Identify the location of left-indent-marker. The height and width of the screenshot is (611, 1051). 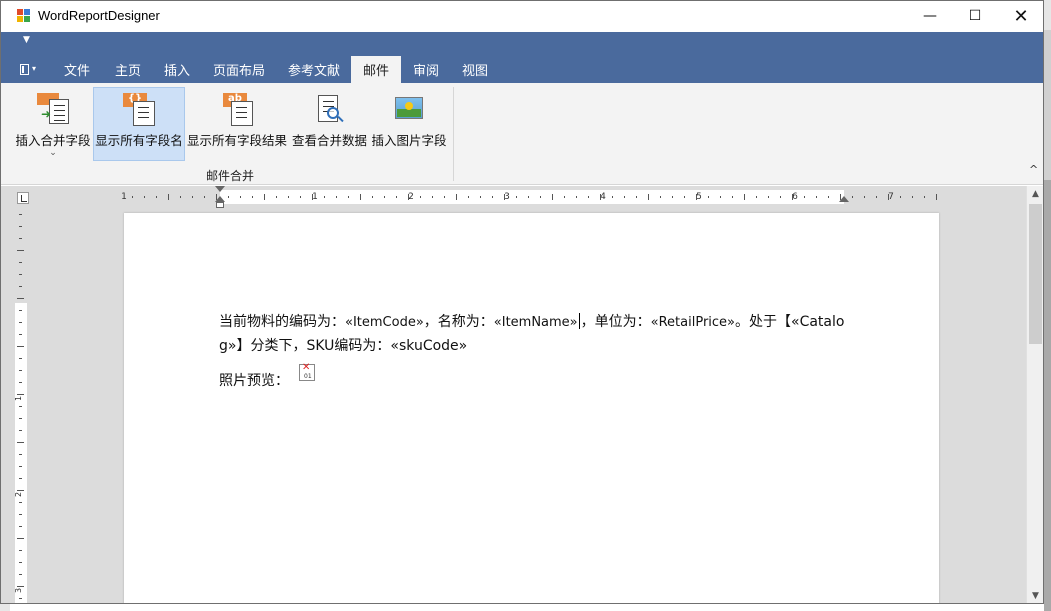
(220, 205).